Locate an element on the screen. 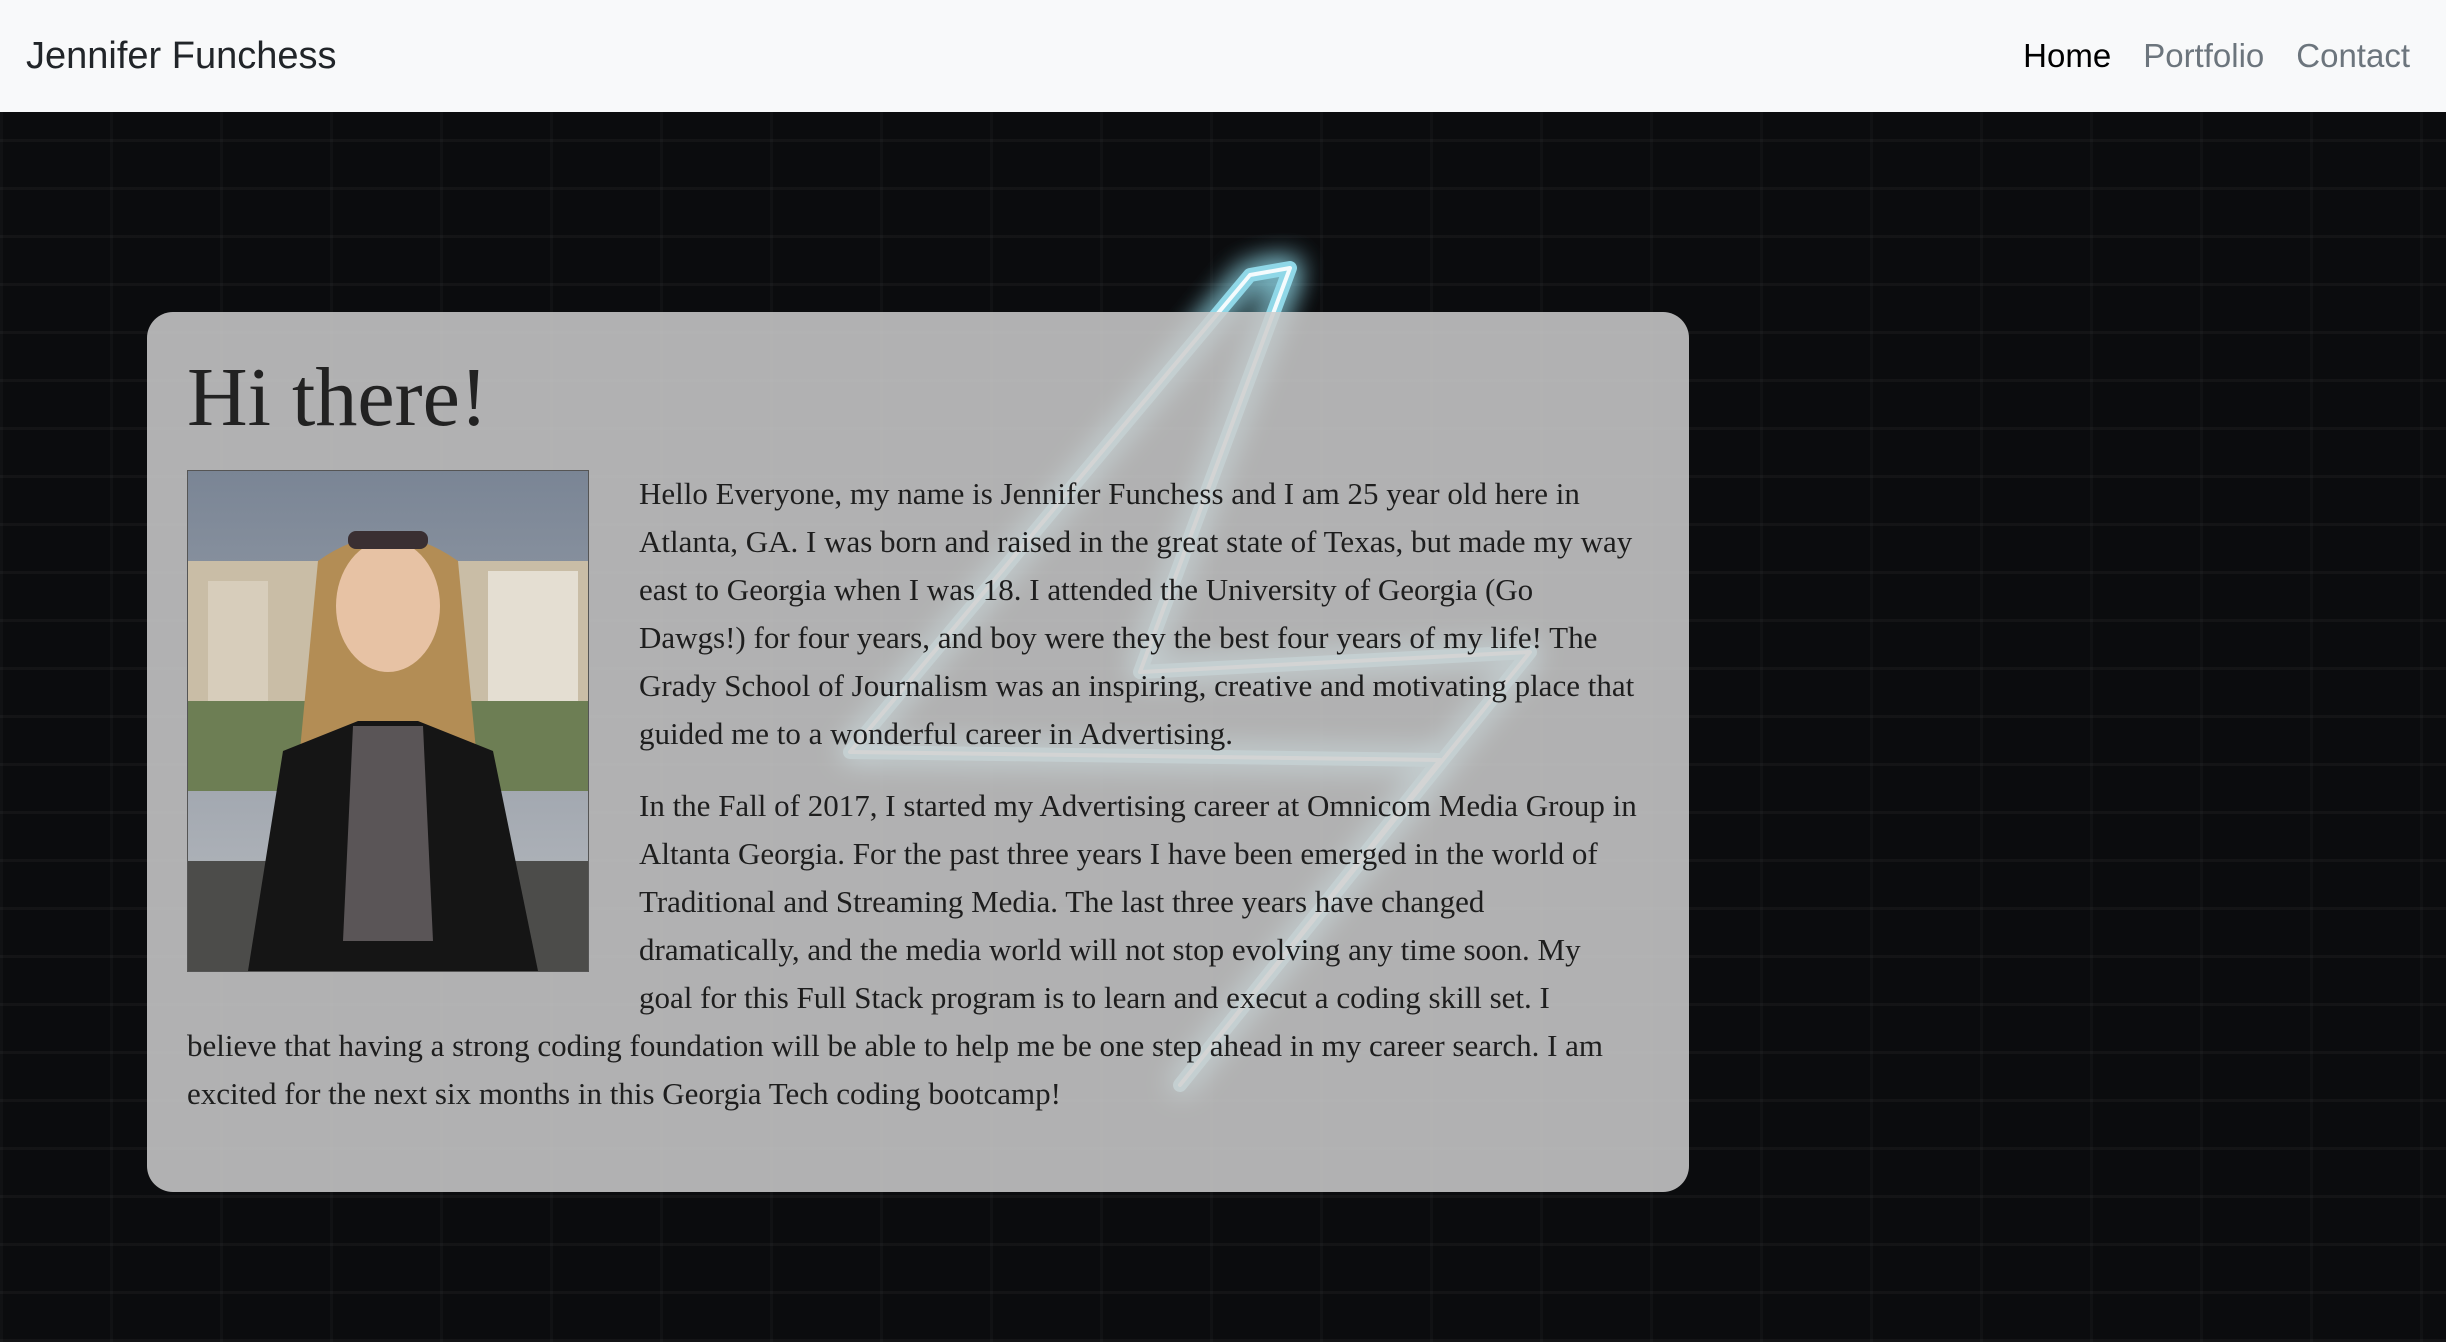 This screenshot has width=2446, height=1342. nav-links: Home Portfolio Contact is located at coordinates (2216, 56).